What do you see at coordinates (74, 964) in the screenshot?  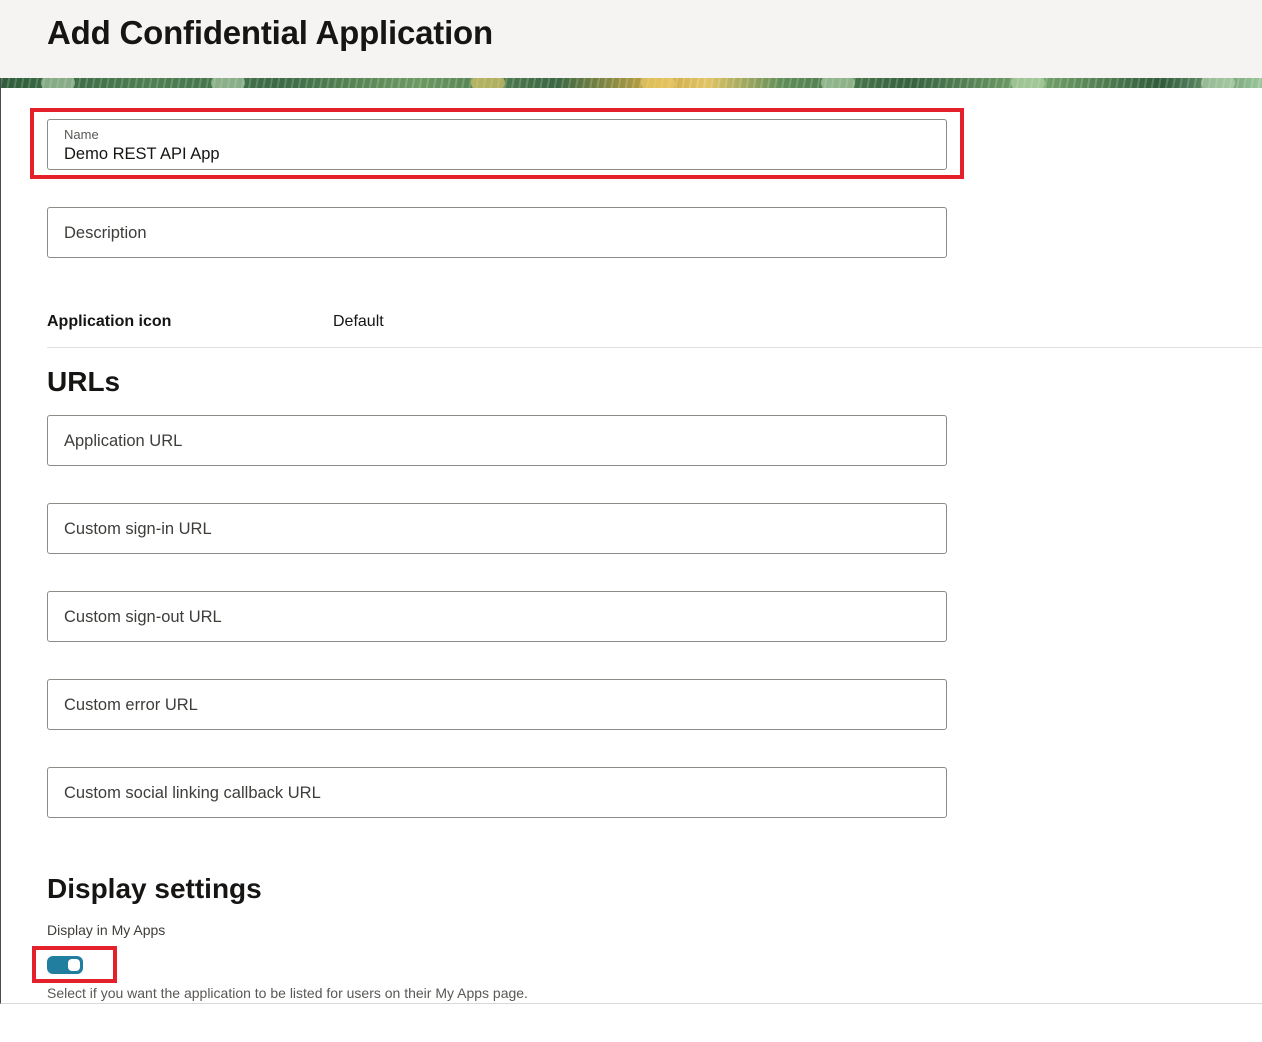 I see `toggle-highlight` at bounding box center [74, 964].